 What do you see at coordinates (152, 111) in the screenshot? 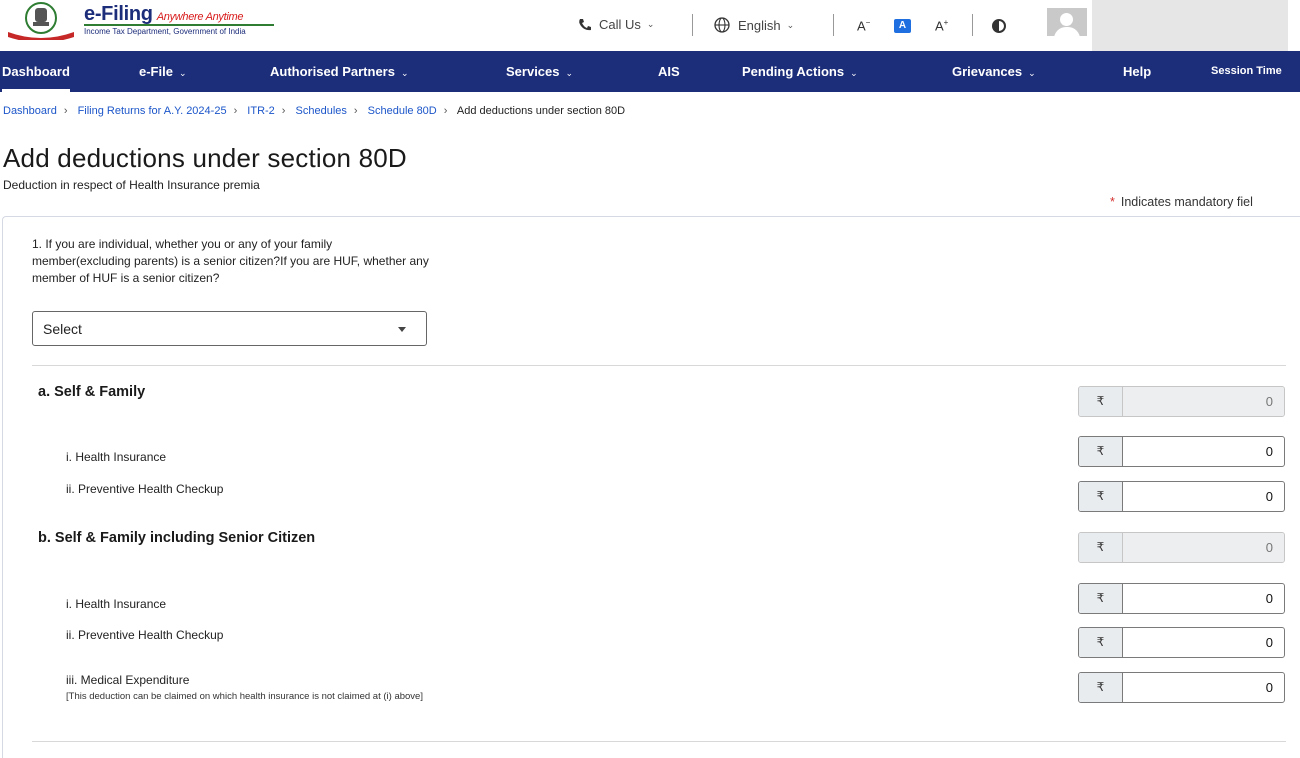
I see `breadcrumb-filing-returns: Filing Returns for A.Y. 2024-25` at bounding box center [152, 111].